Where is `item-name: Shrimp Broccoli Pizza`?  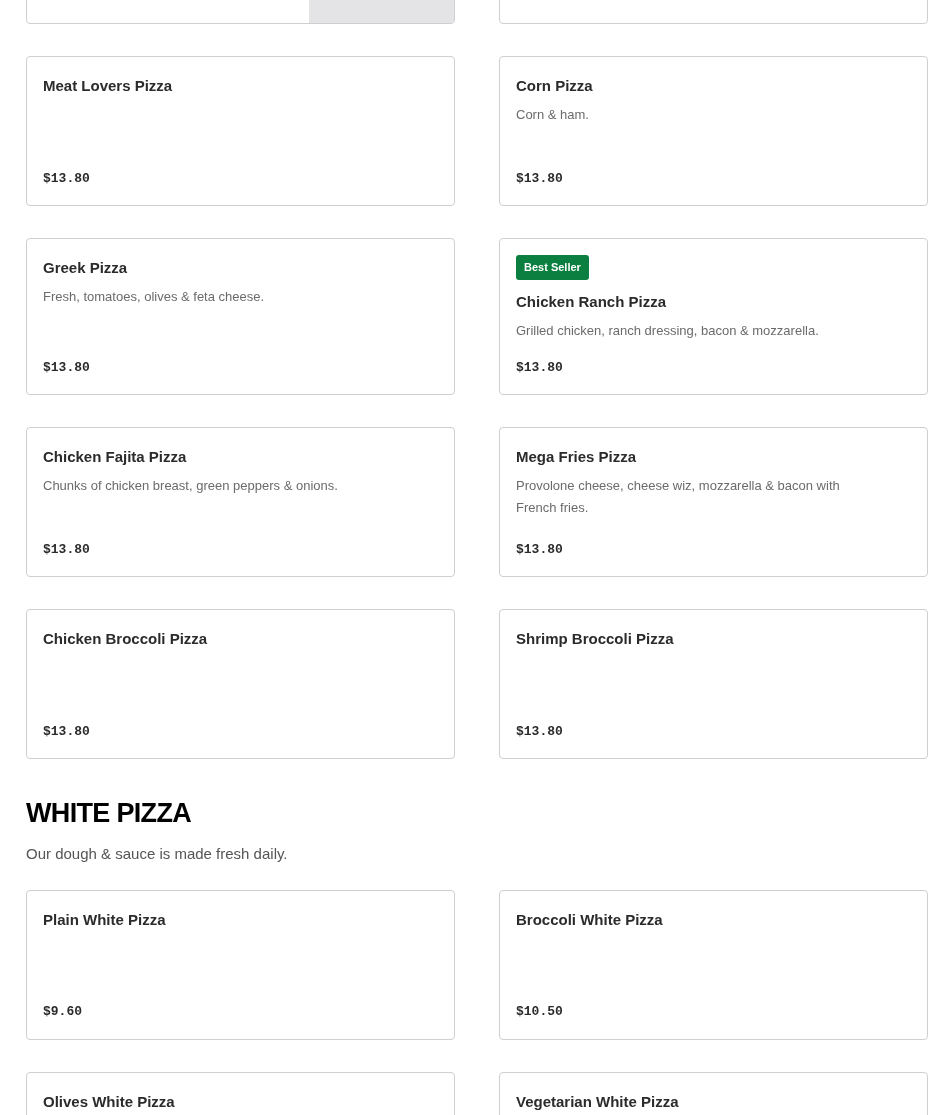
item-name: Shrimp Broccoli Pizza is located at coordinates (595, 639).